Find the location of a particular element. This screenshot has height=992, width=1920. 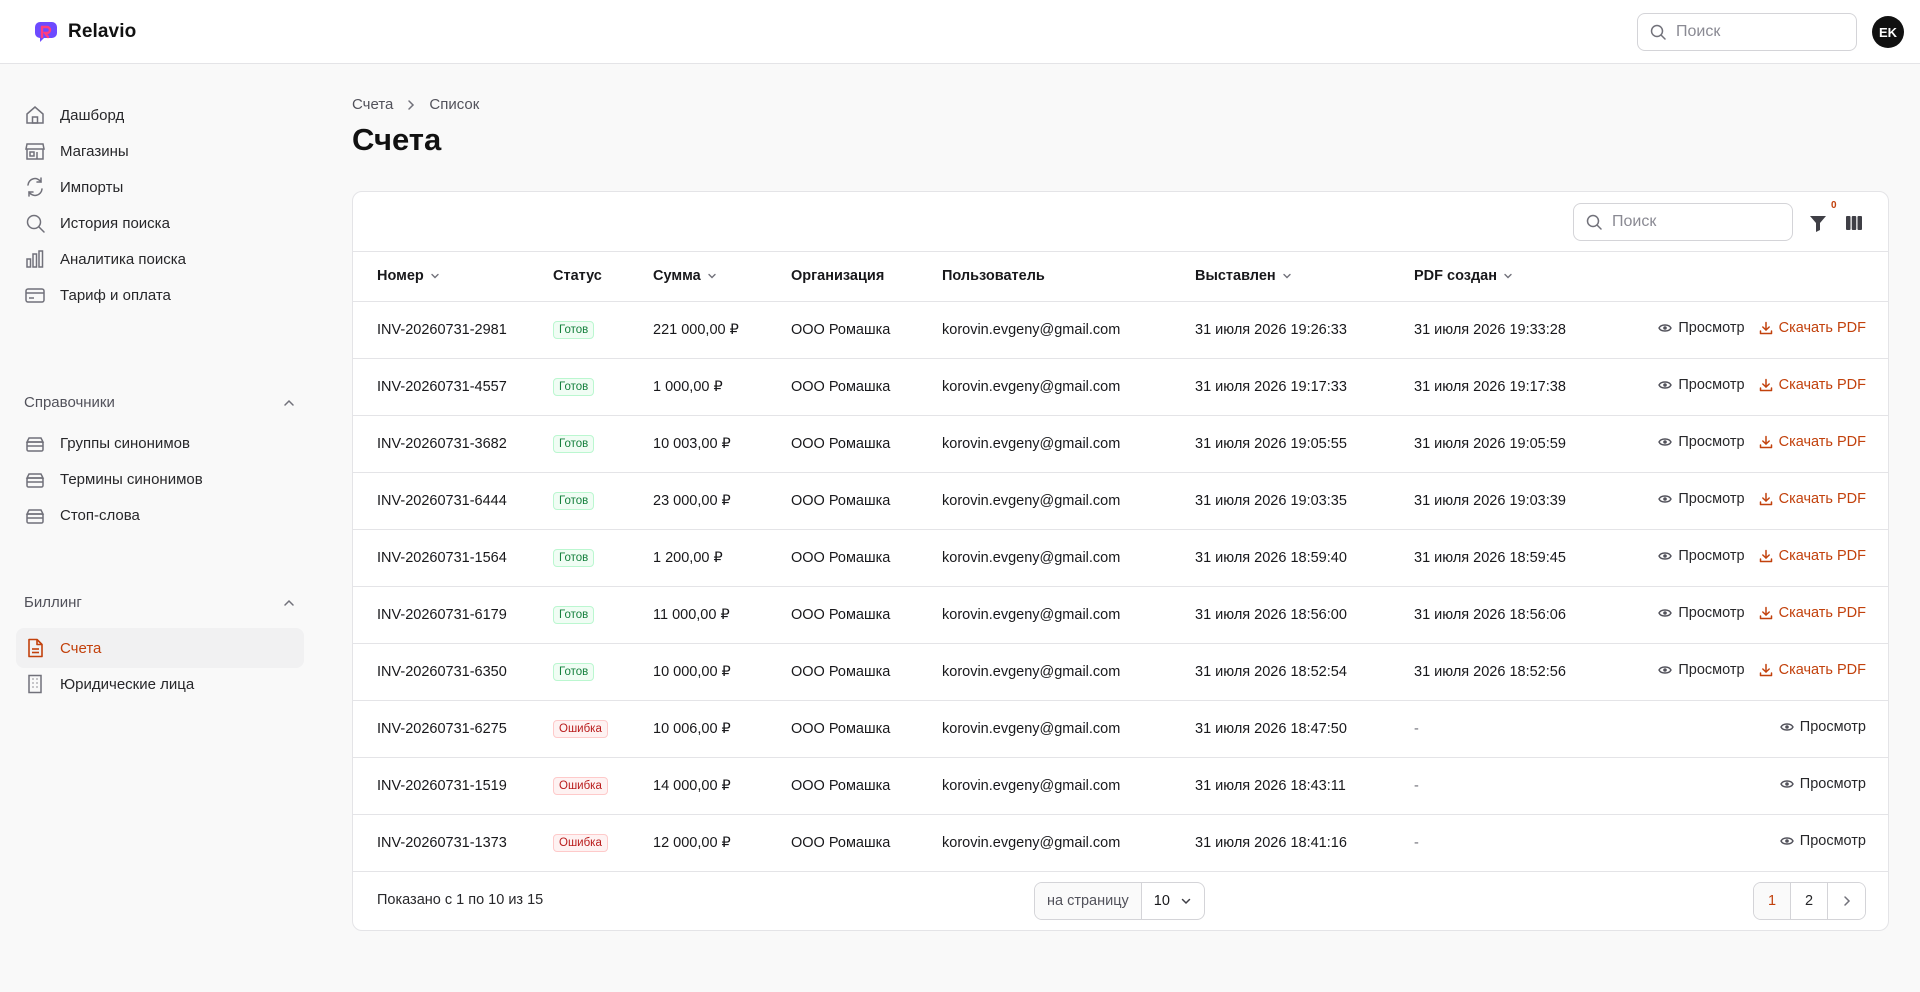

page-button-2: 2 is located at coordinates (1809, 901).